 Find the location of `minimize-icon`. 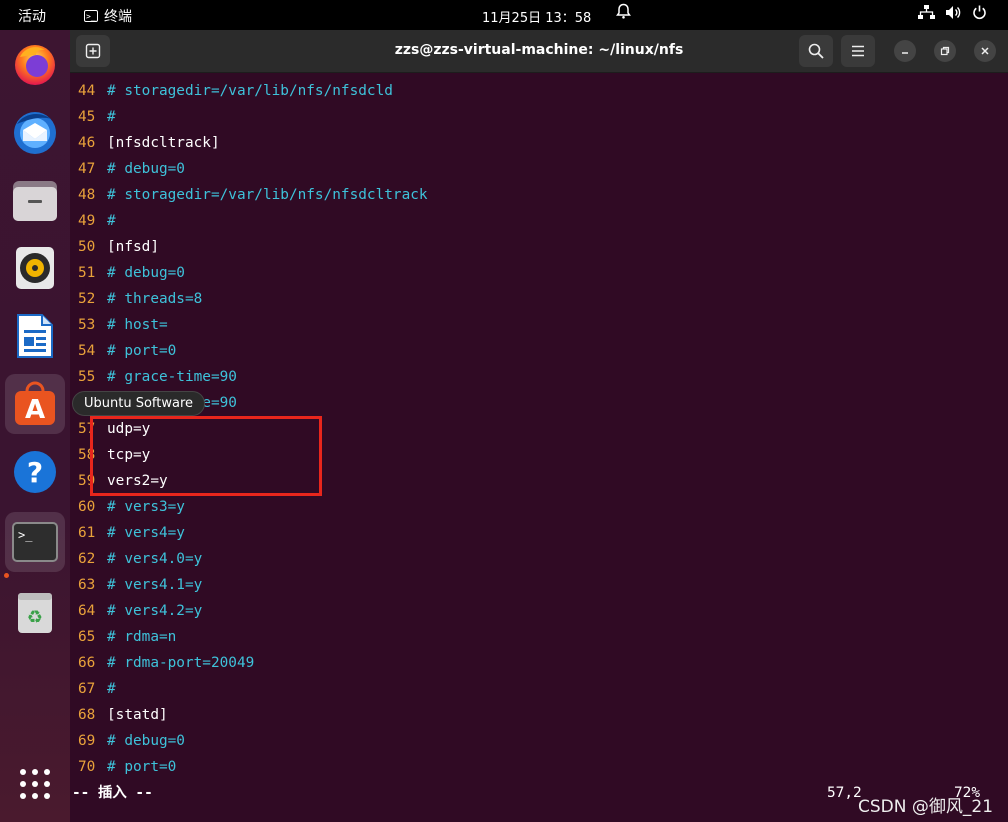

minimize-icon is located at coordinates (905, 53).